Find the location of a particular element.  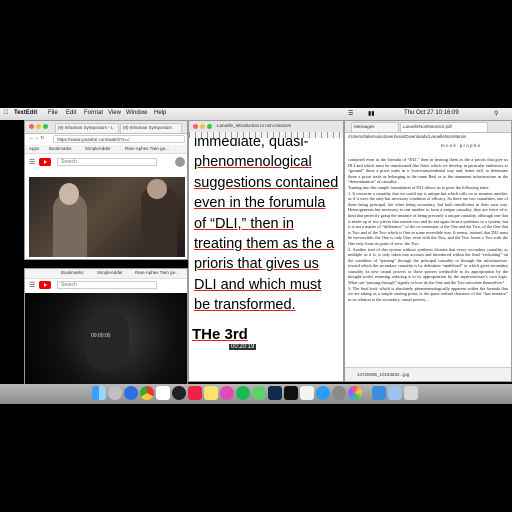

zoom-button-textedit is located at coordinates (209, 126).